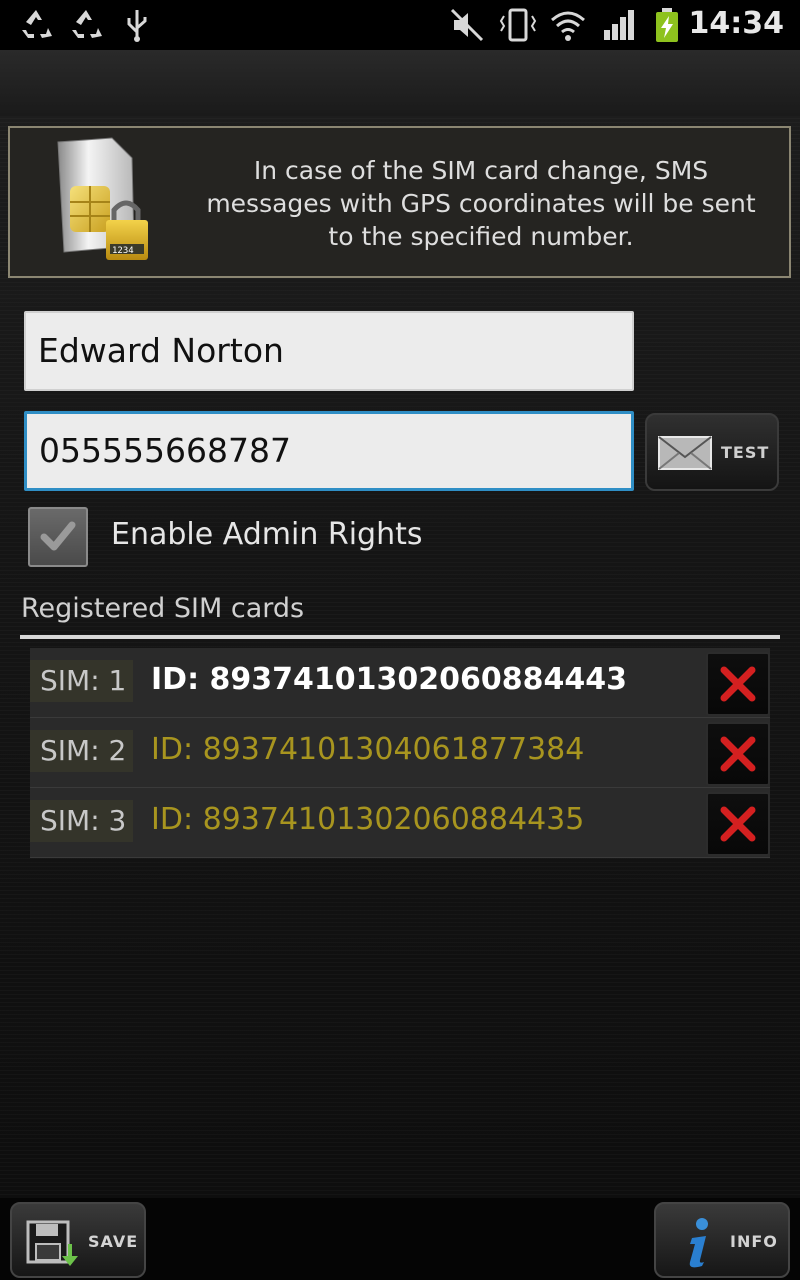 Image resolution: width=800 pixels, height=1280 pixels. Describe the element at coordinates (619, 27) in the screenshot. I see `signal-icon` at that location.